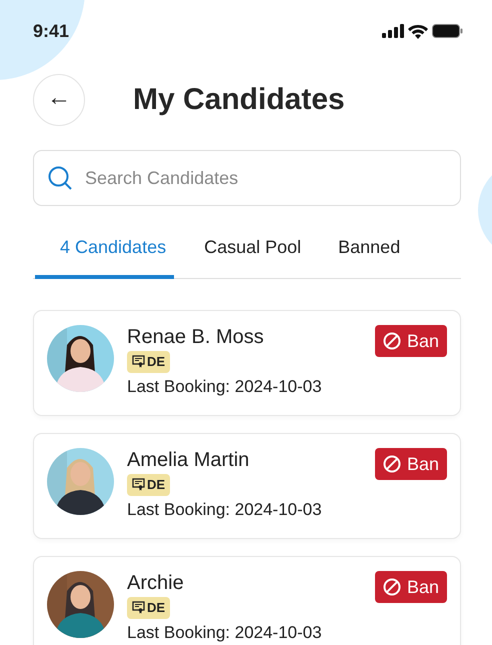  I want to click on candidate-name: Archie, so click(156, 583).